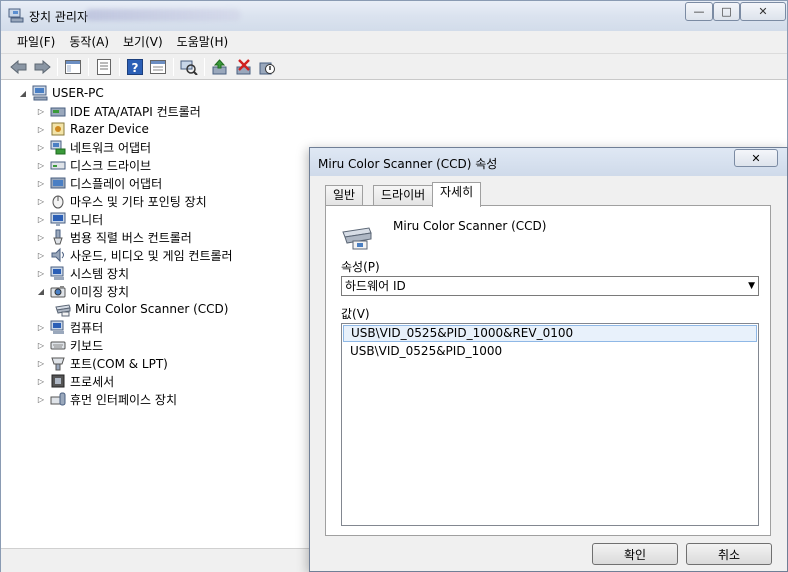 The height and width of the screenshot is (572, 788). I want to click on network-adapter-icon, so click(58, 147).